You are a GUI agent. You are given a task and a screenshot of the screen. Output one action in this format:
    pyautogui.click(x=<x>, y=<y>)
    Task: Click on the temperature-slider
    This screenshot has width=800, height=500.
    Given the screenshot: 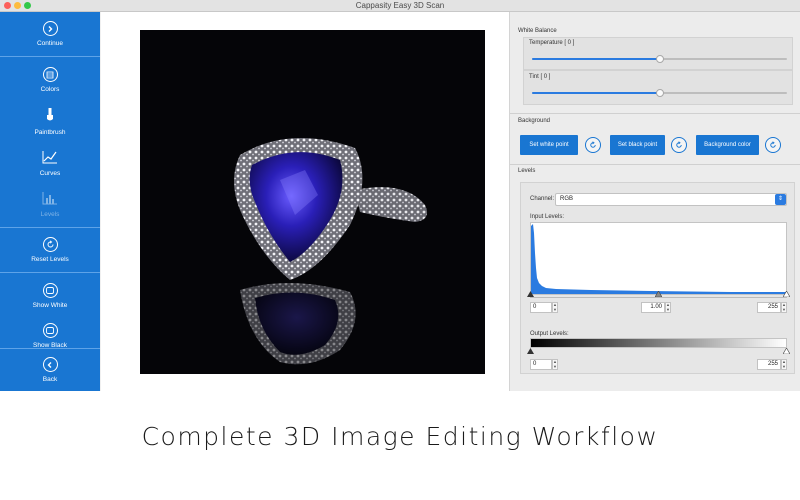 What is the action you would take?
    pyautogui.click(x=659, y=59)
    